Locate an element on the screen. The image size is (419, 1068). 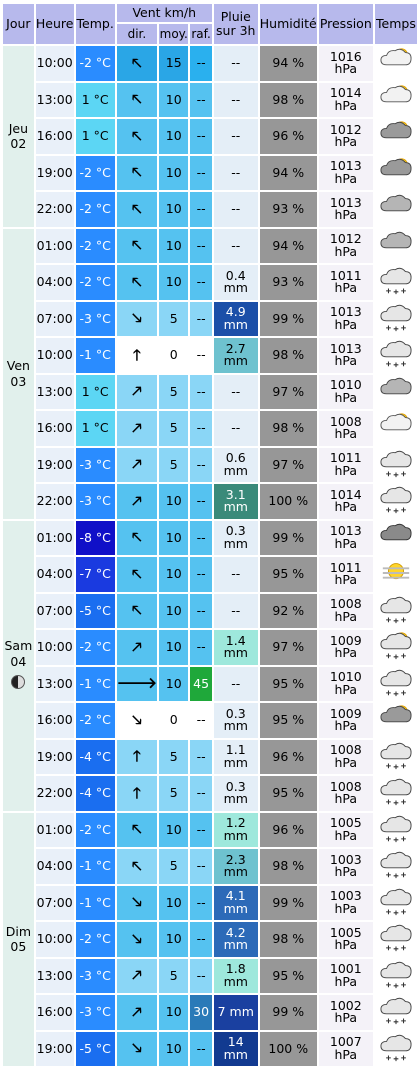
forecast-row: 10:00 -1 °C 🡑 0 -- 2.7 mm 98 % 1013 hPa is located at coordinates (210, 355).